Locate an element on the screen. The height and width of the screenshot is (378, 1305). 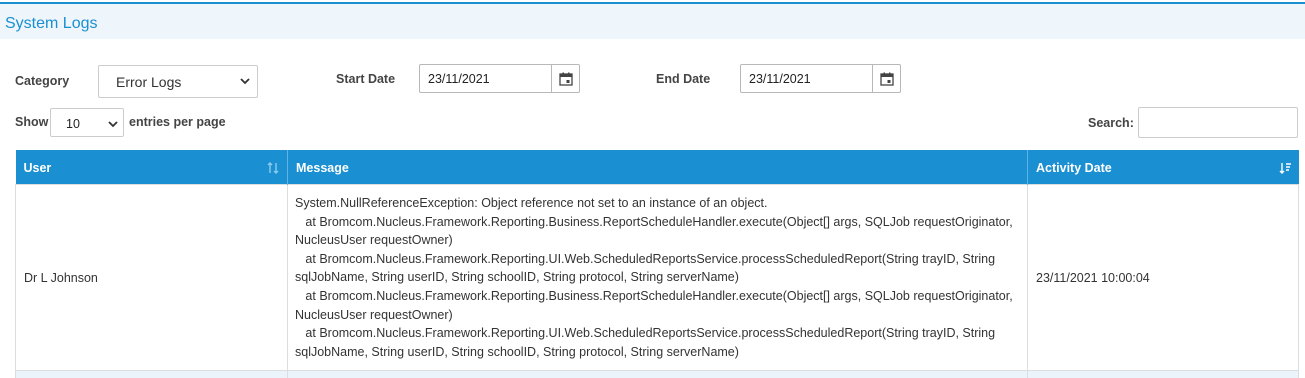
end-date-calendar-button is located at coordinates (886, 78).